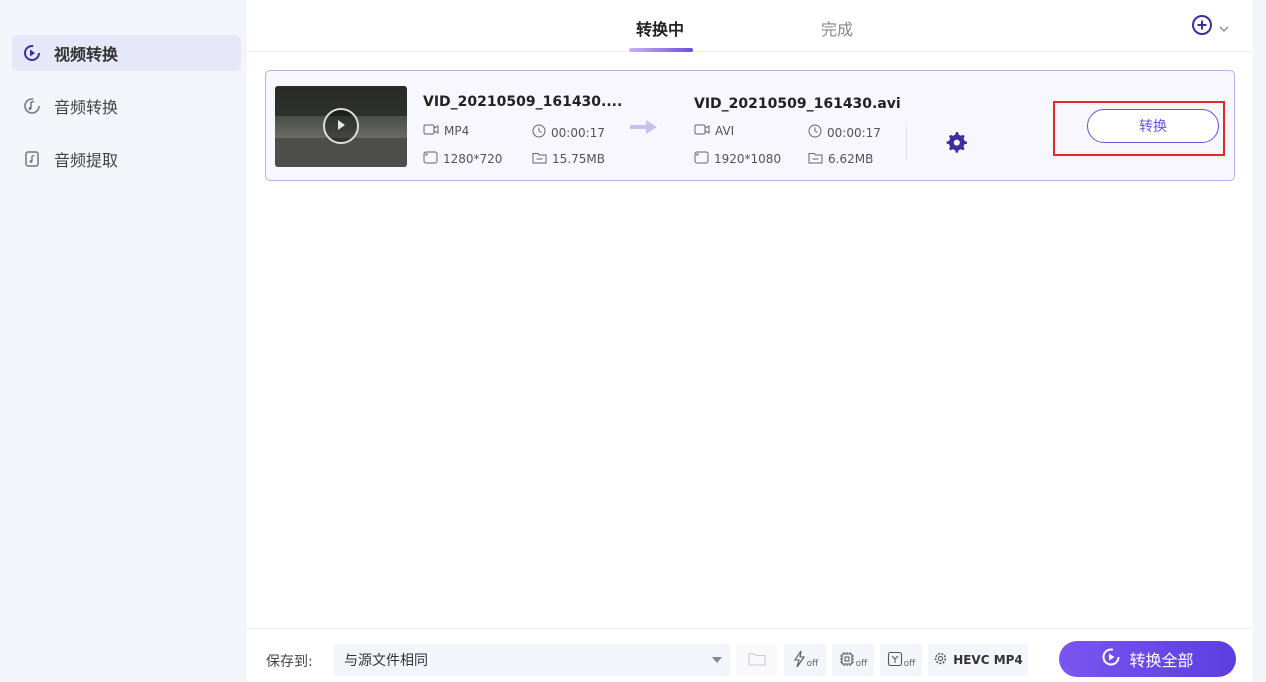 This screenshot has height=682, width=1266. I want to click on convert-all-icon, so click(1111, 659).